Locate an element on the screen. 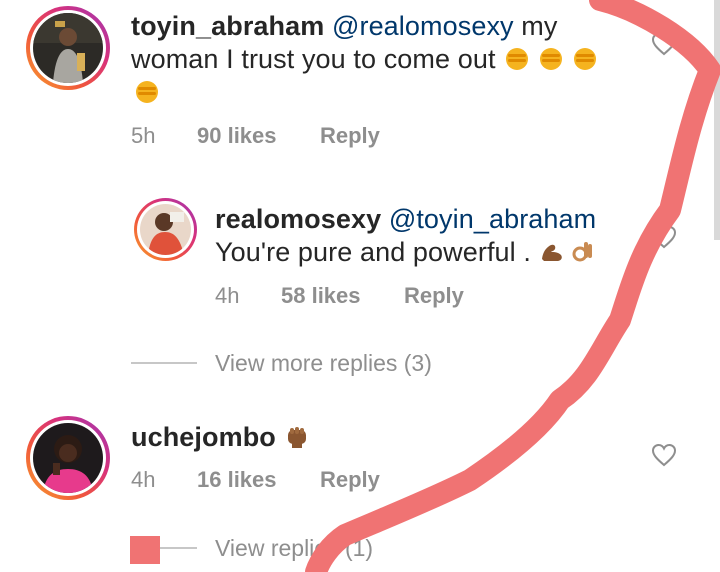 This screenshot has width=720, height=572. view-more-replies-button: View more replies (3) is located at coordinates (323, 363).